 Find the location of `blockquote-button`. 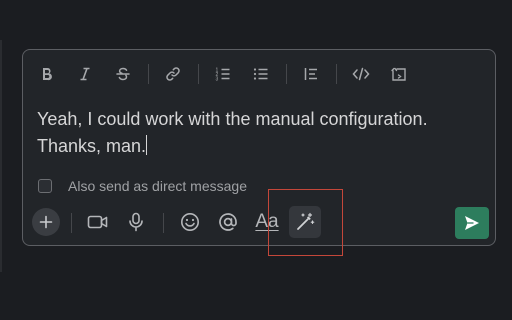

blockquote-button is located at coordinates (311, 74).